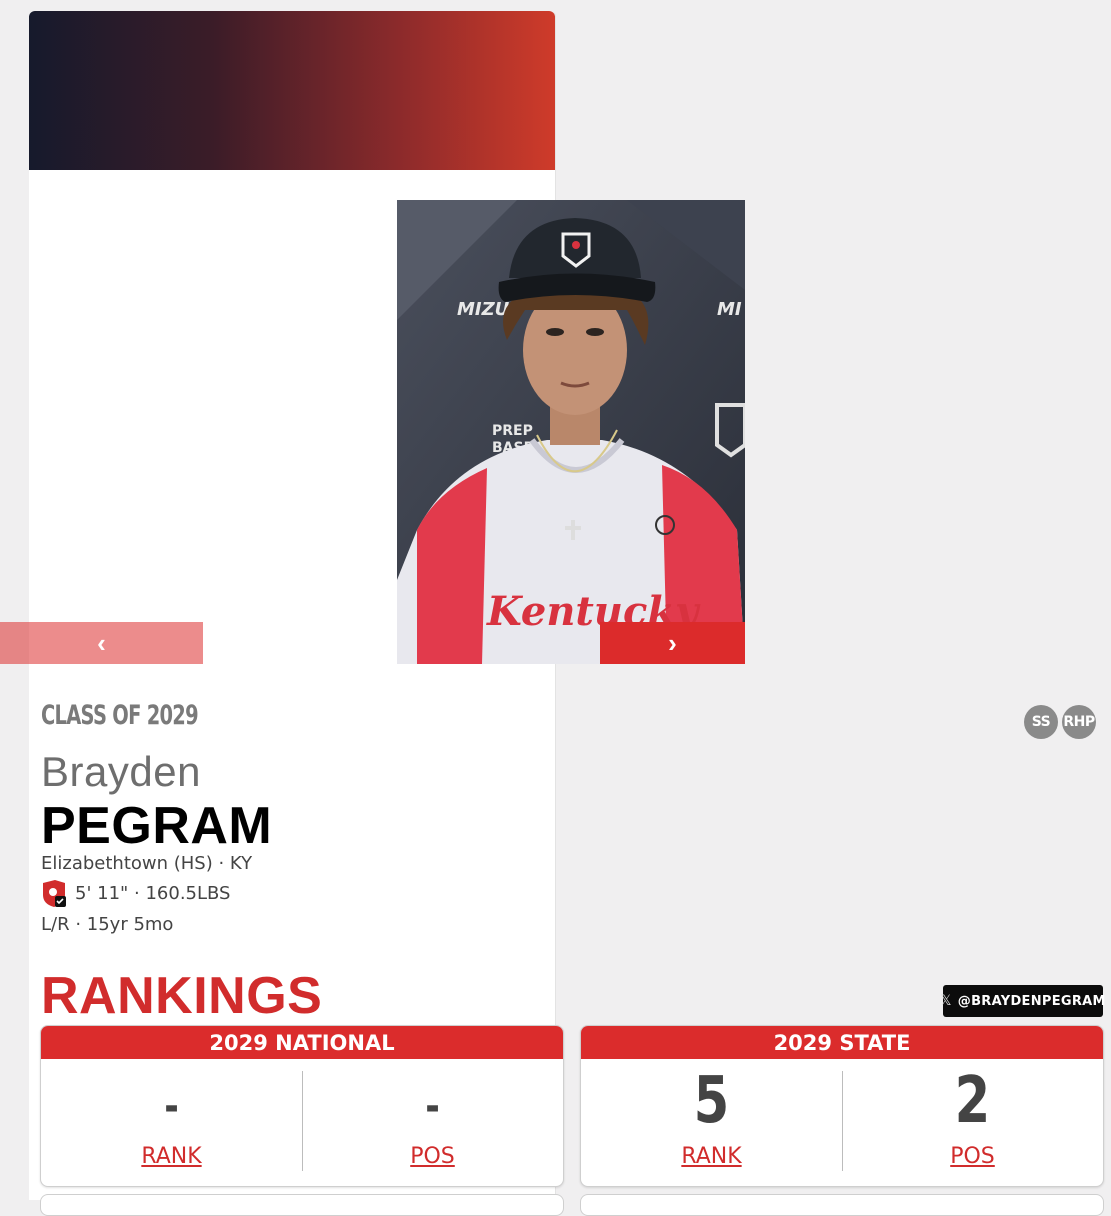 The height and width of the screenshot is (1216, 1111). Describe the element at coordinates (972, 1101) in the screenshot. I see `state-pos-value: 2` at that location.